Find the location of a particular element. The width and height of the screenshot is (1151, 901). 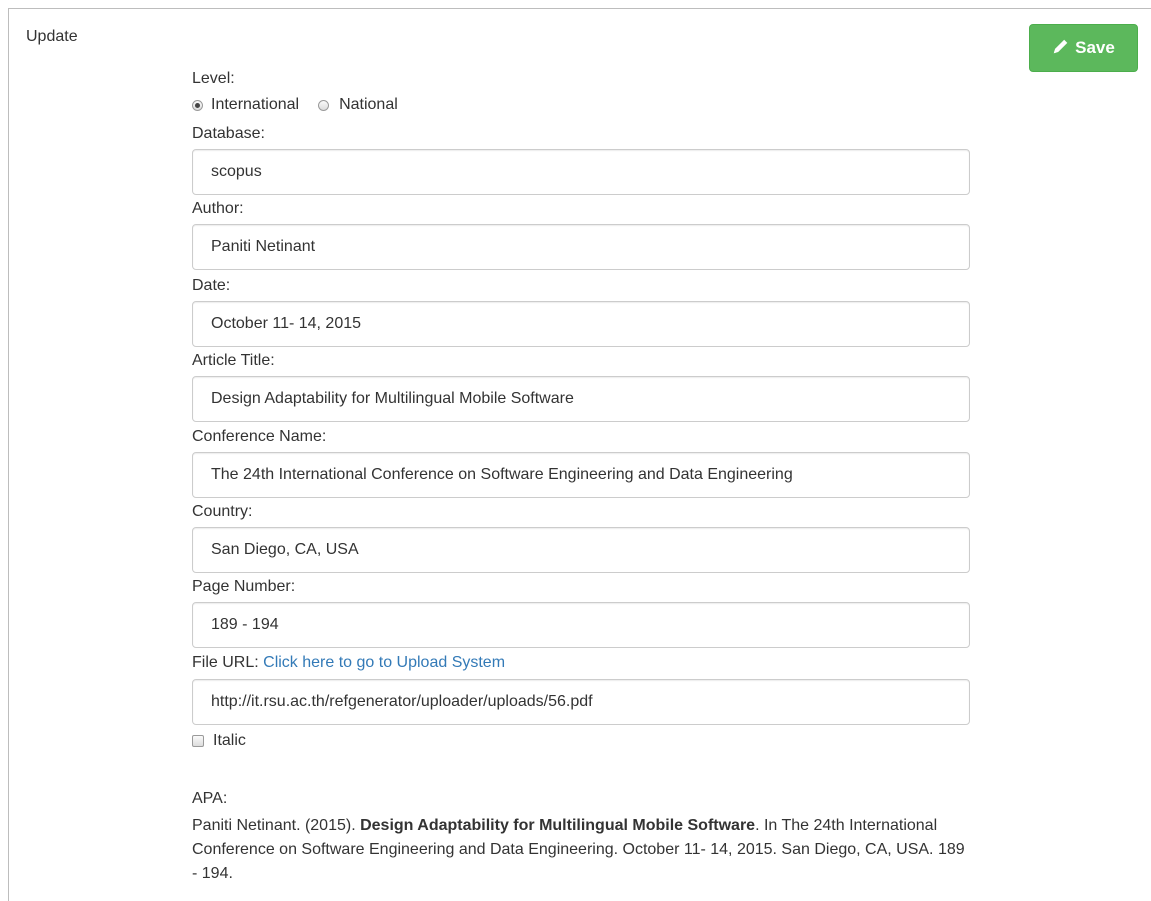

date-label: Date: is located at coordinates (211, 285).